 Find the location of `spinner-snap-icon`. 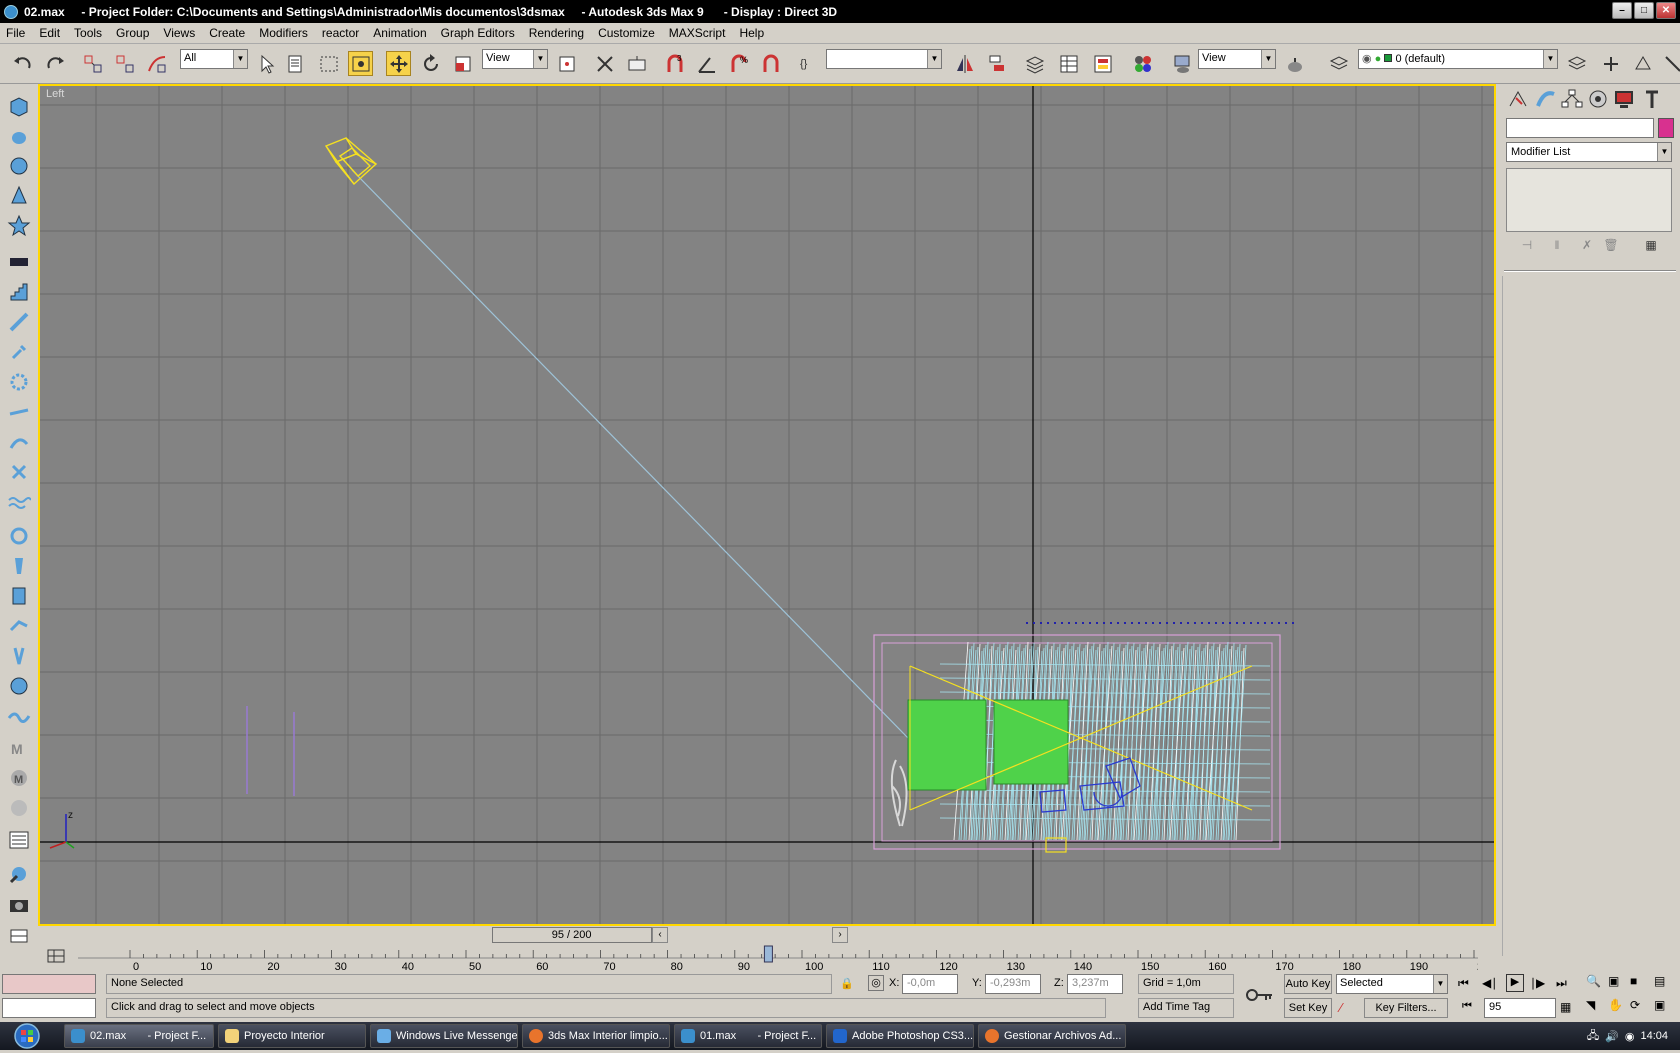

spinner-snap-icon is located at coordinates (770, 63).